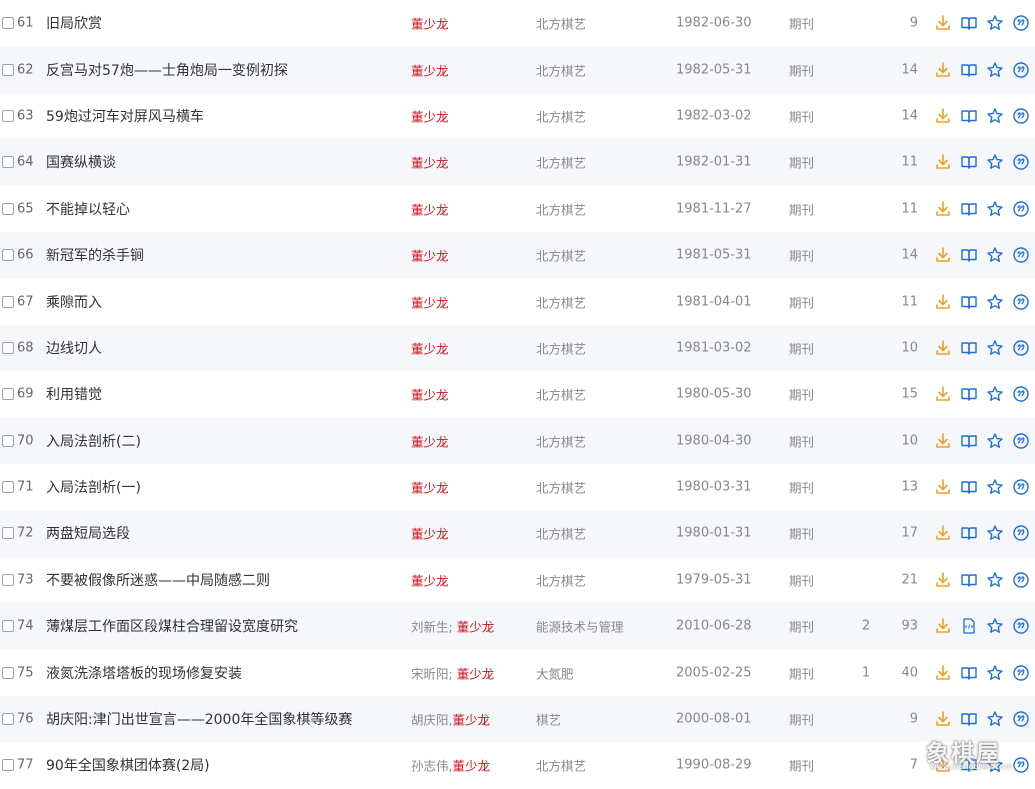  Describe the element at coordinates (74, 348) in the screenshot. I see `article-title-link: 边线切人` at that location.